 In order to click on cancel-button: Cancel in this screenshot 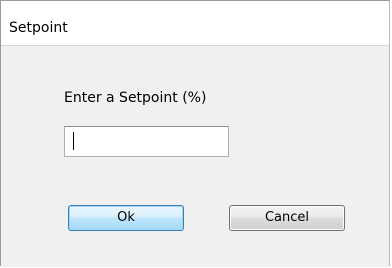, I will do `click(287, 218)`.